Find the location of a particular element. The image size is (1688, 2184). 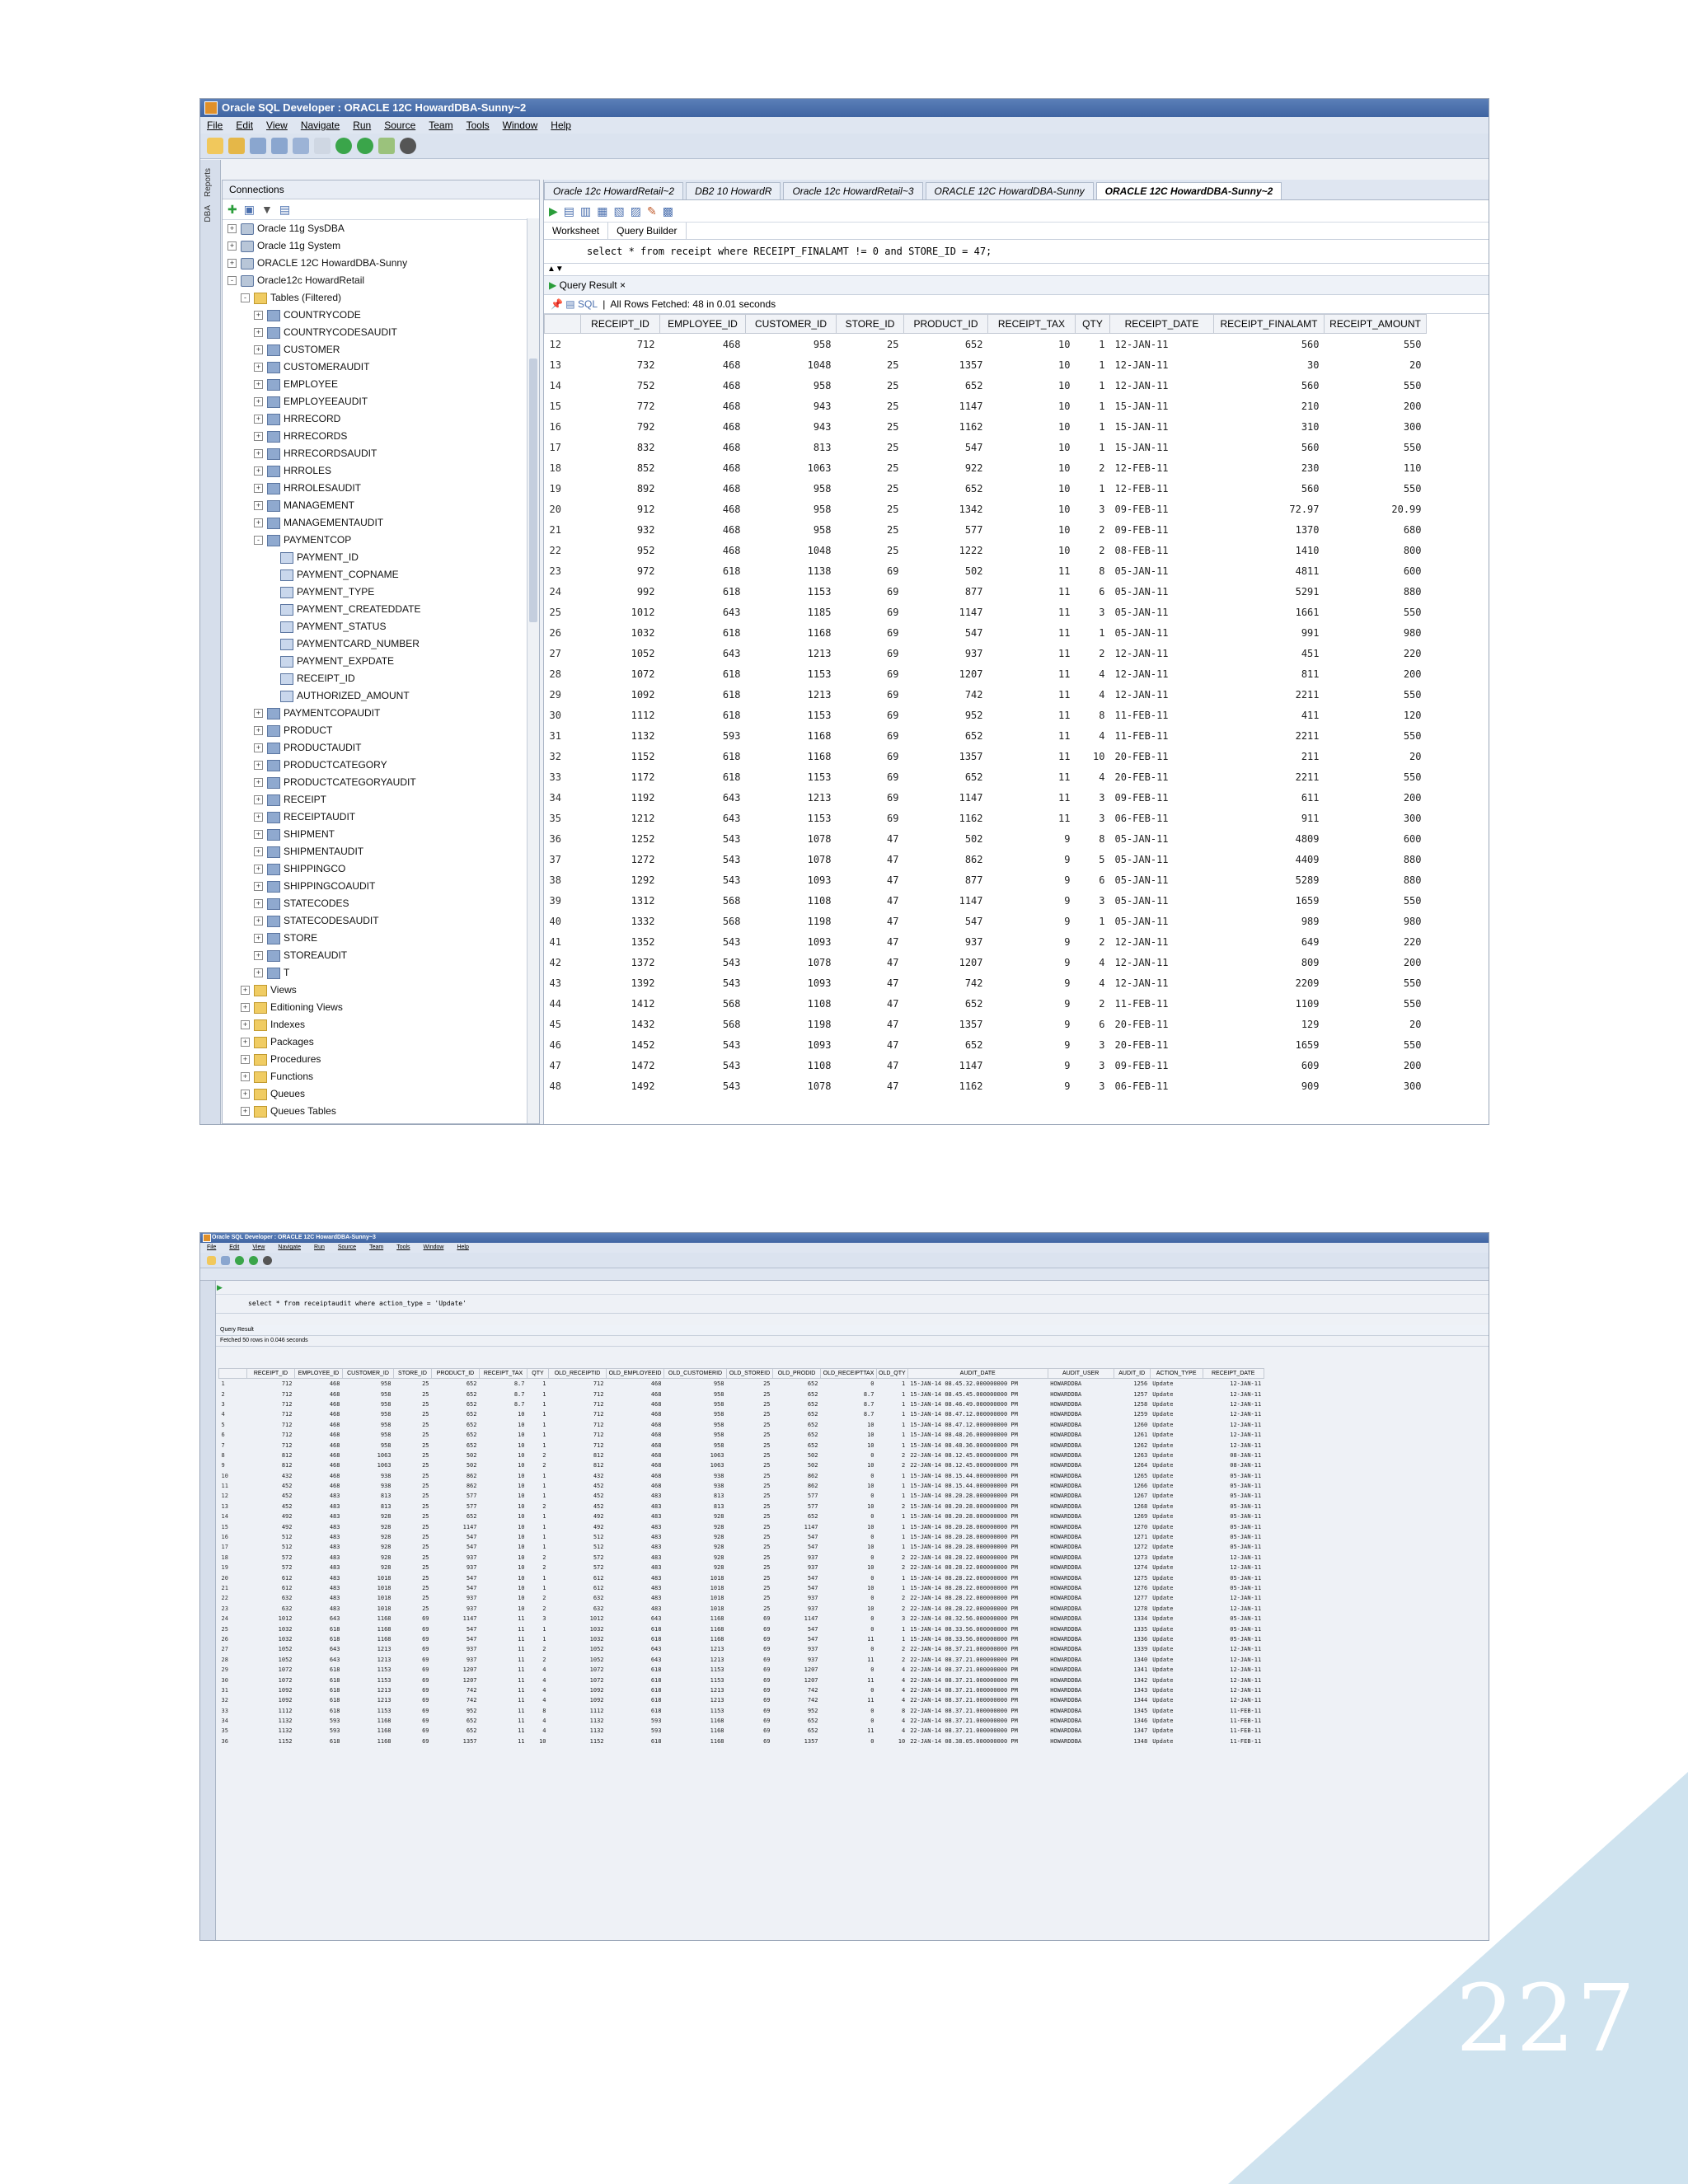

tree-node: + HRRECORDS is located at coordinates (381, 436).